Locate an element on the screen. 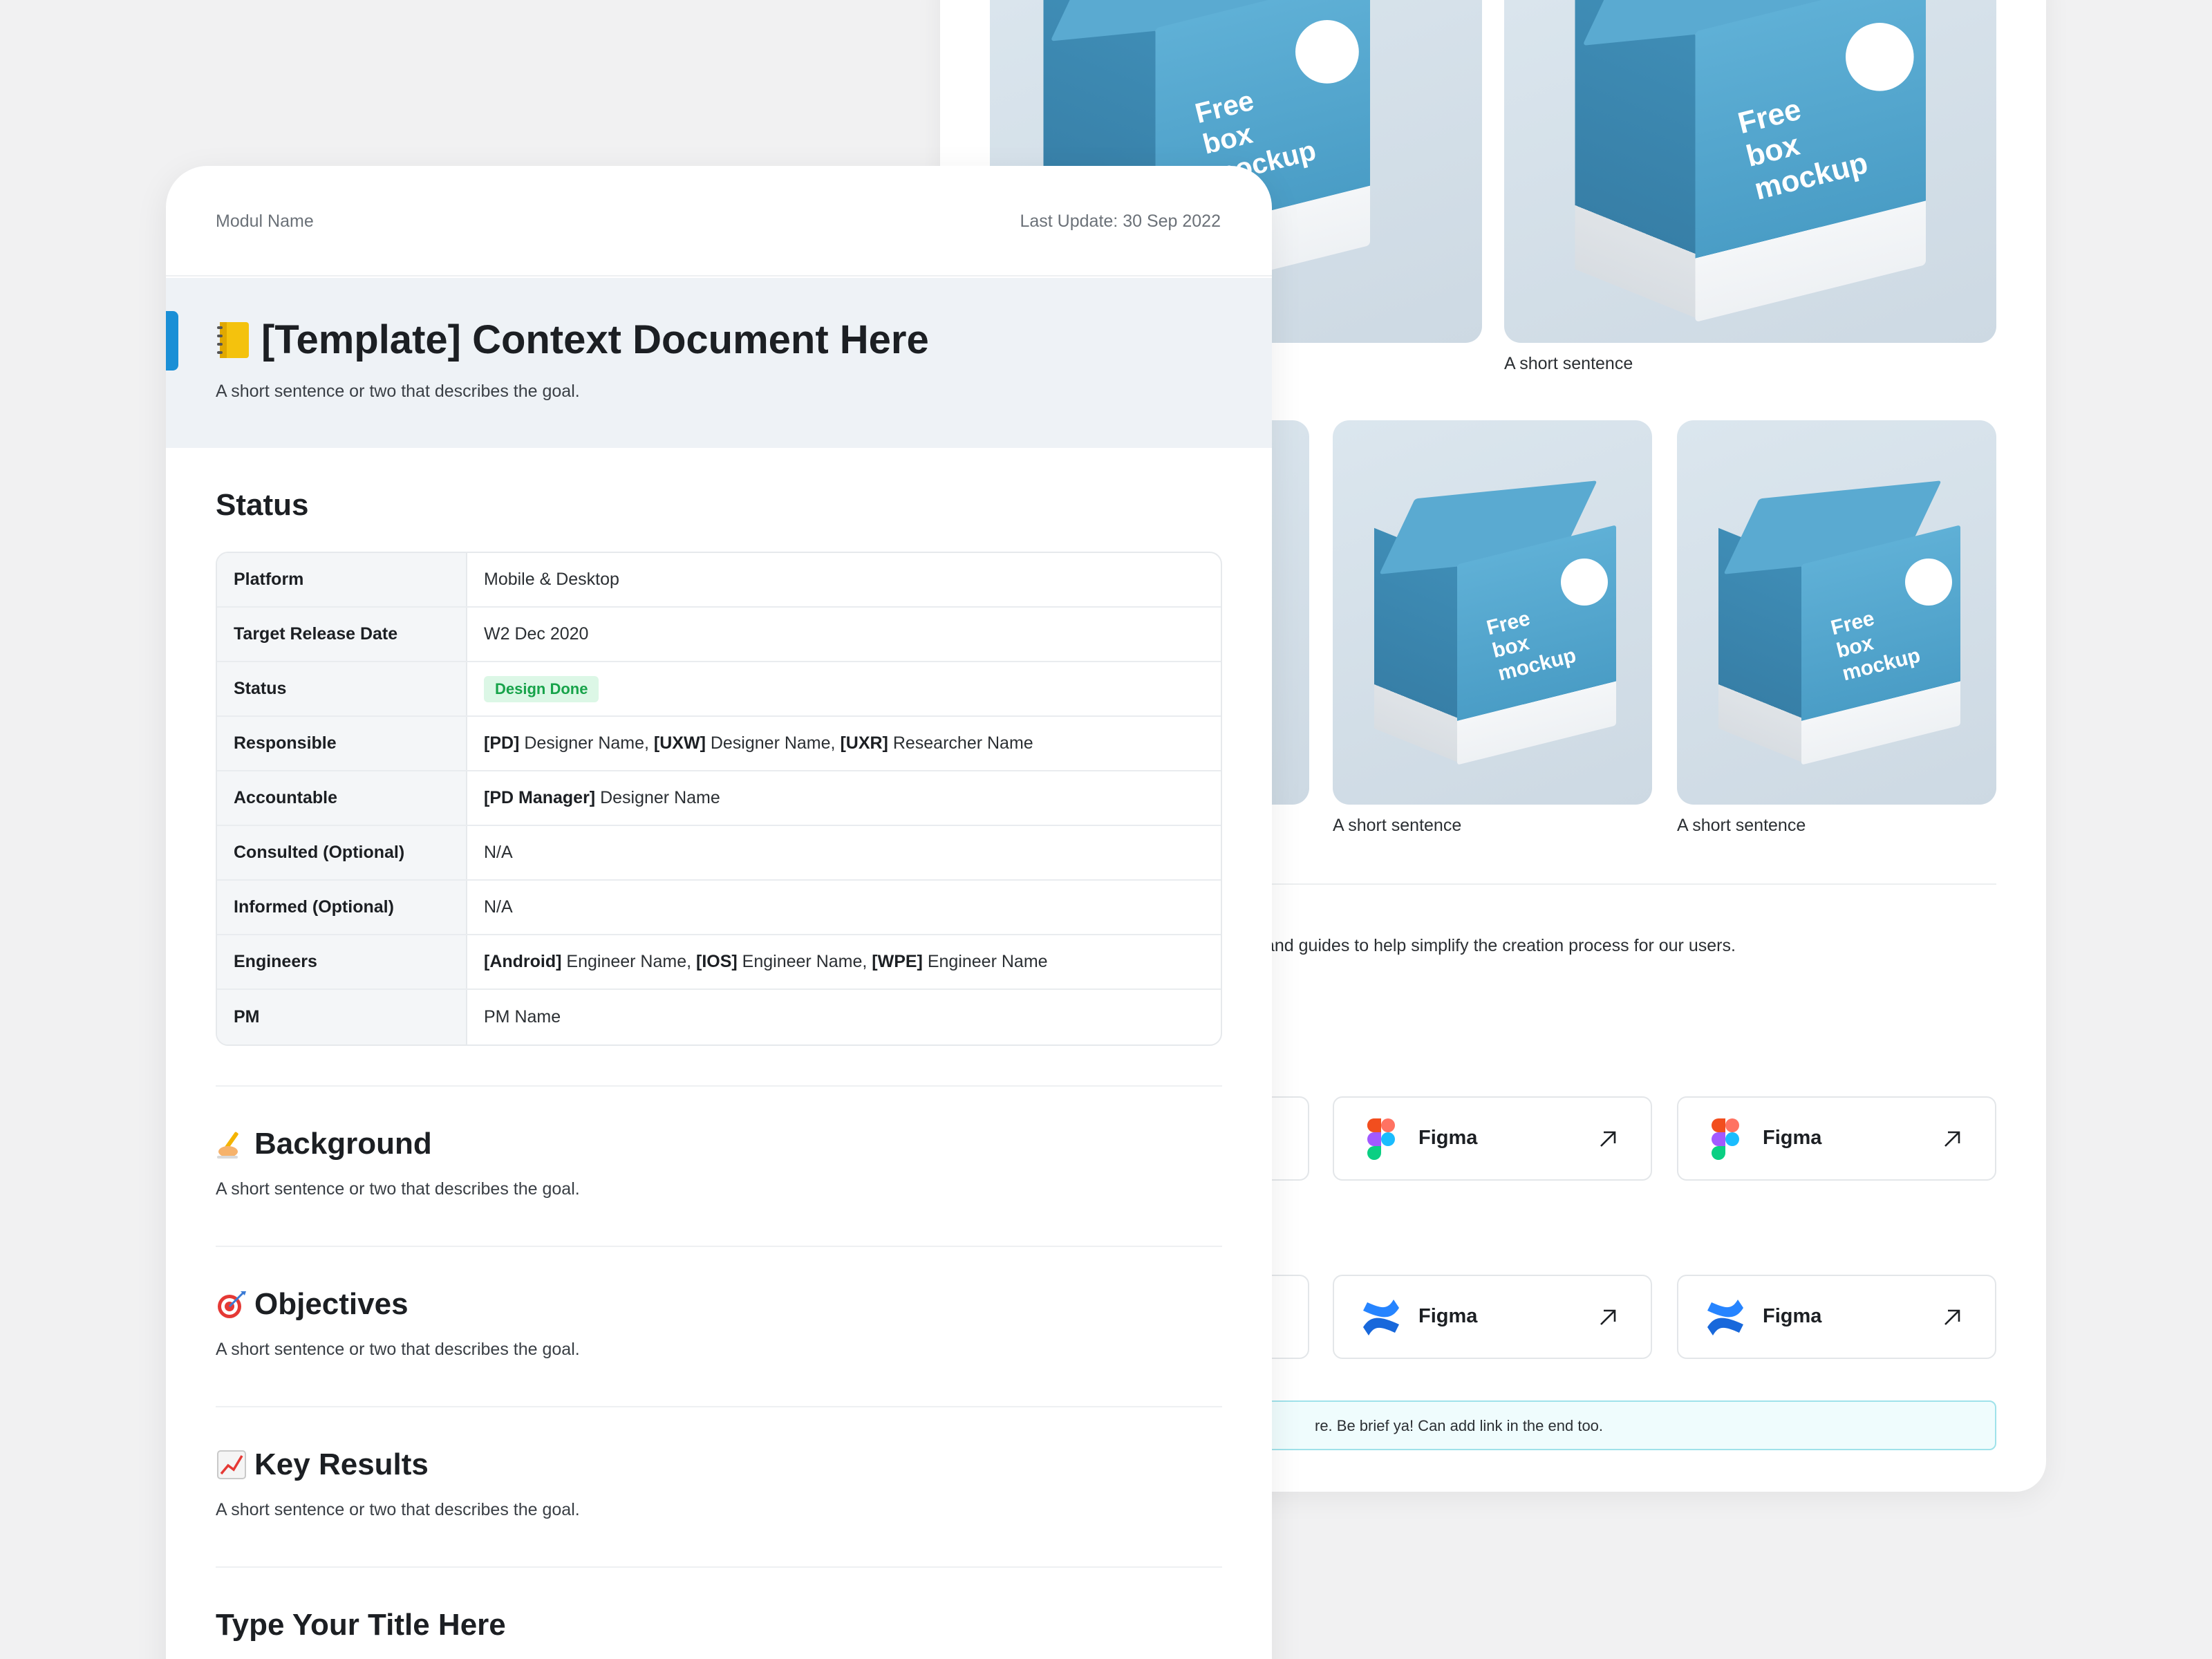 The width and height of the screenshot is (2212, 1659). row-value: W2 Dec 2020 is located at coordinates (536, 634).